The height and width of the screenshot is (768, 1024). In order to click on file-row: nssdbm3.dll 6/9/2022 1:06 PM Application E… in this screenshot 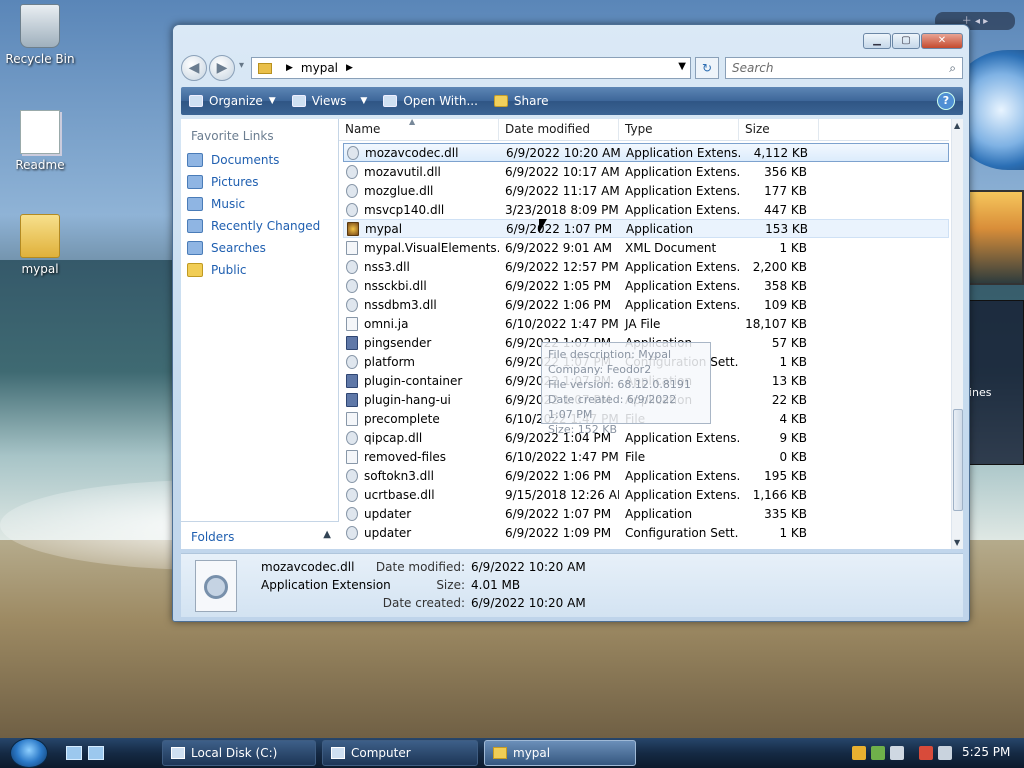, I will do `click(646, 304)`.